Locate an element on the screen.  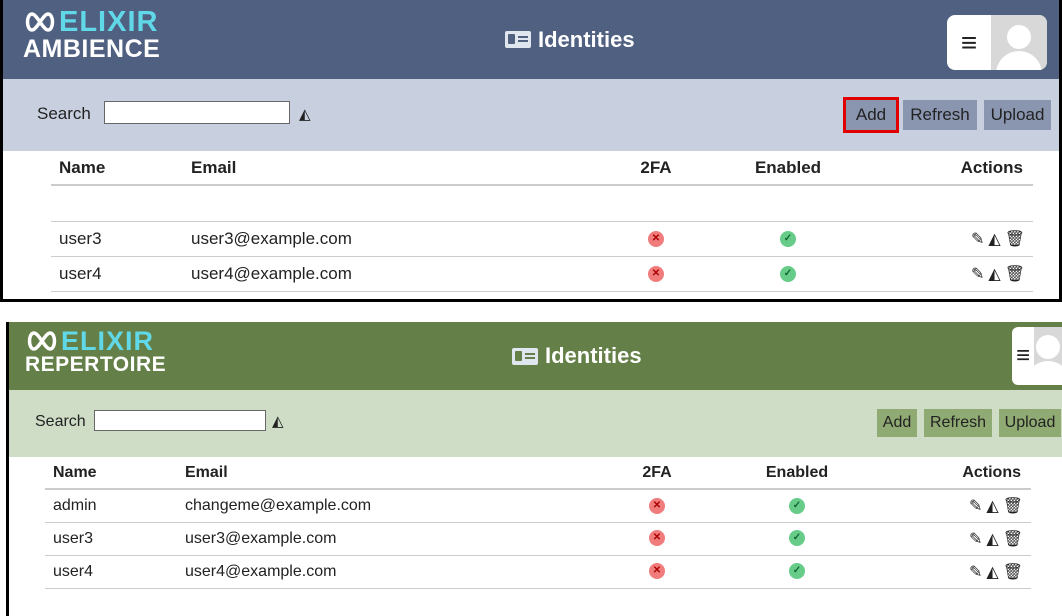
app-logo: ELIXIR AMBIENCE is located at coordinates (92, 34).